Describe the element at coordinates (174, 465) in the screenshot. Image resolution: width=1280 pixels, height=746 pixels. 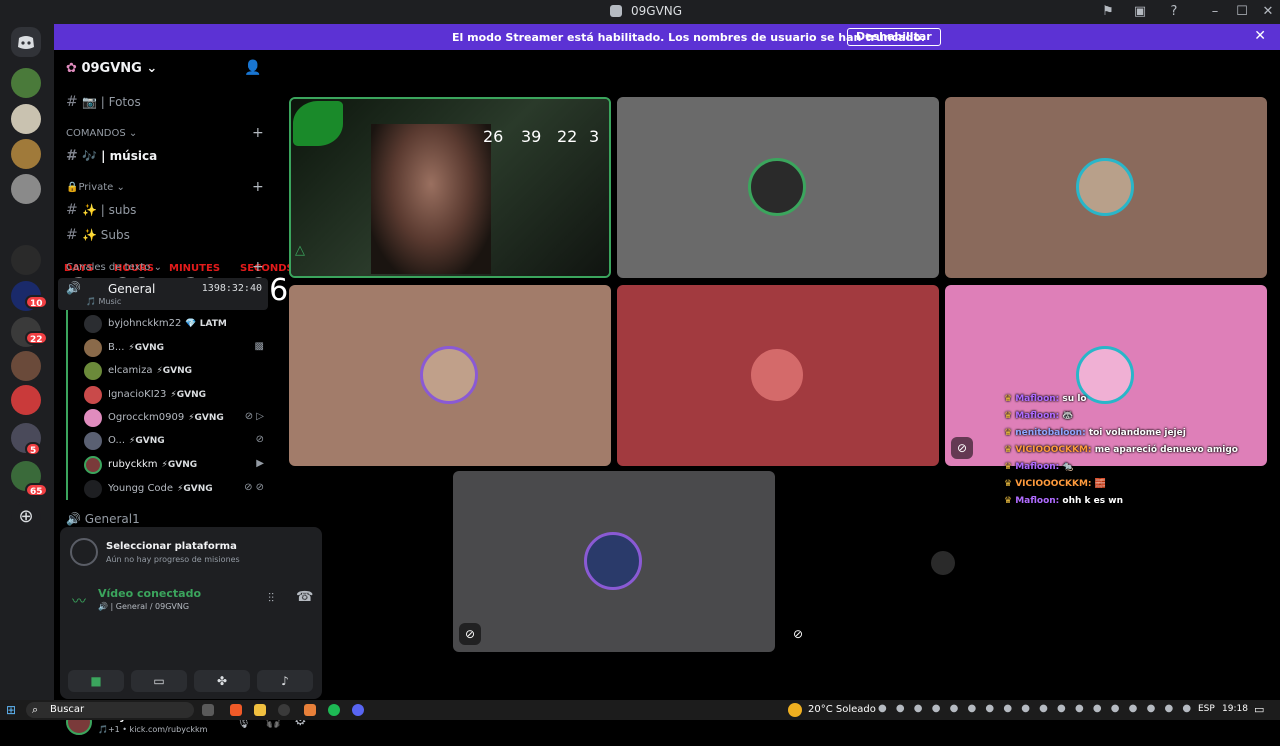
I see `voice-user: rubyckkm ⚡GVNG ▶` at that location.